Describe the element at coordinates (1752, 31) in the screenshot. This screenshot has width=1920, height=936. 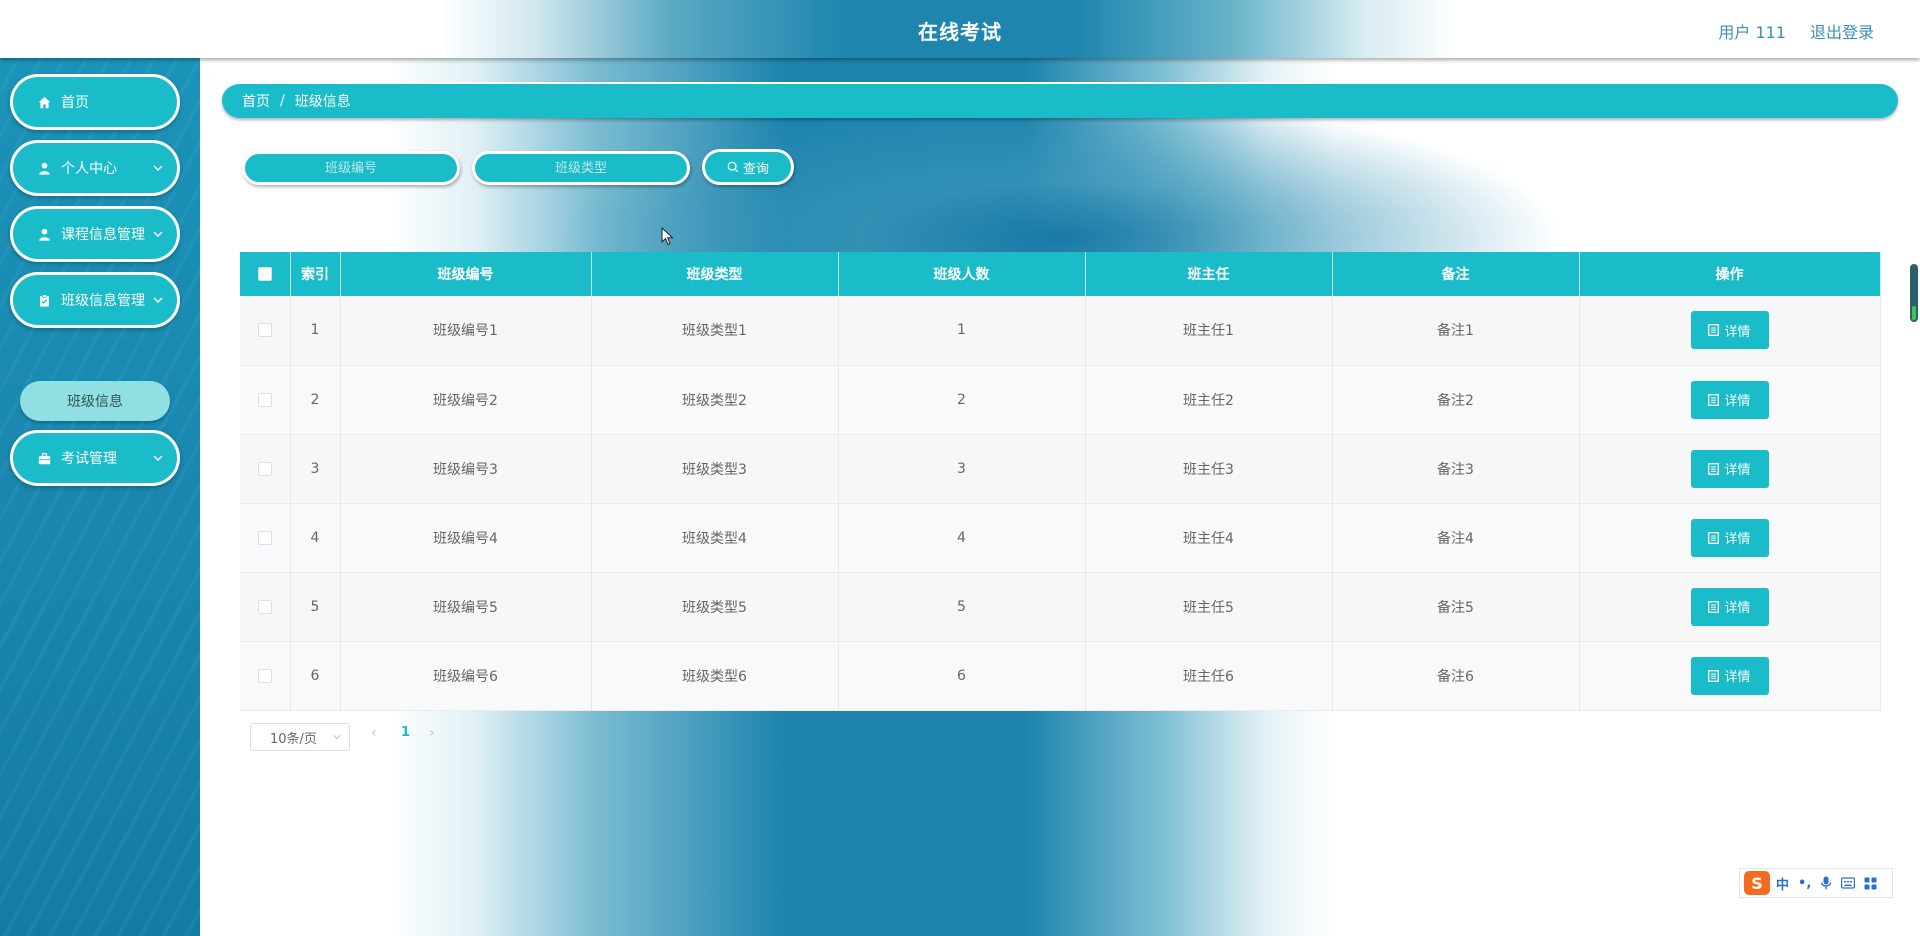
I see `user-label: 用户 111` at that location.